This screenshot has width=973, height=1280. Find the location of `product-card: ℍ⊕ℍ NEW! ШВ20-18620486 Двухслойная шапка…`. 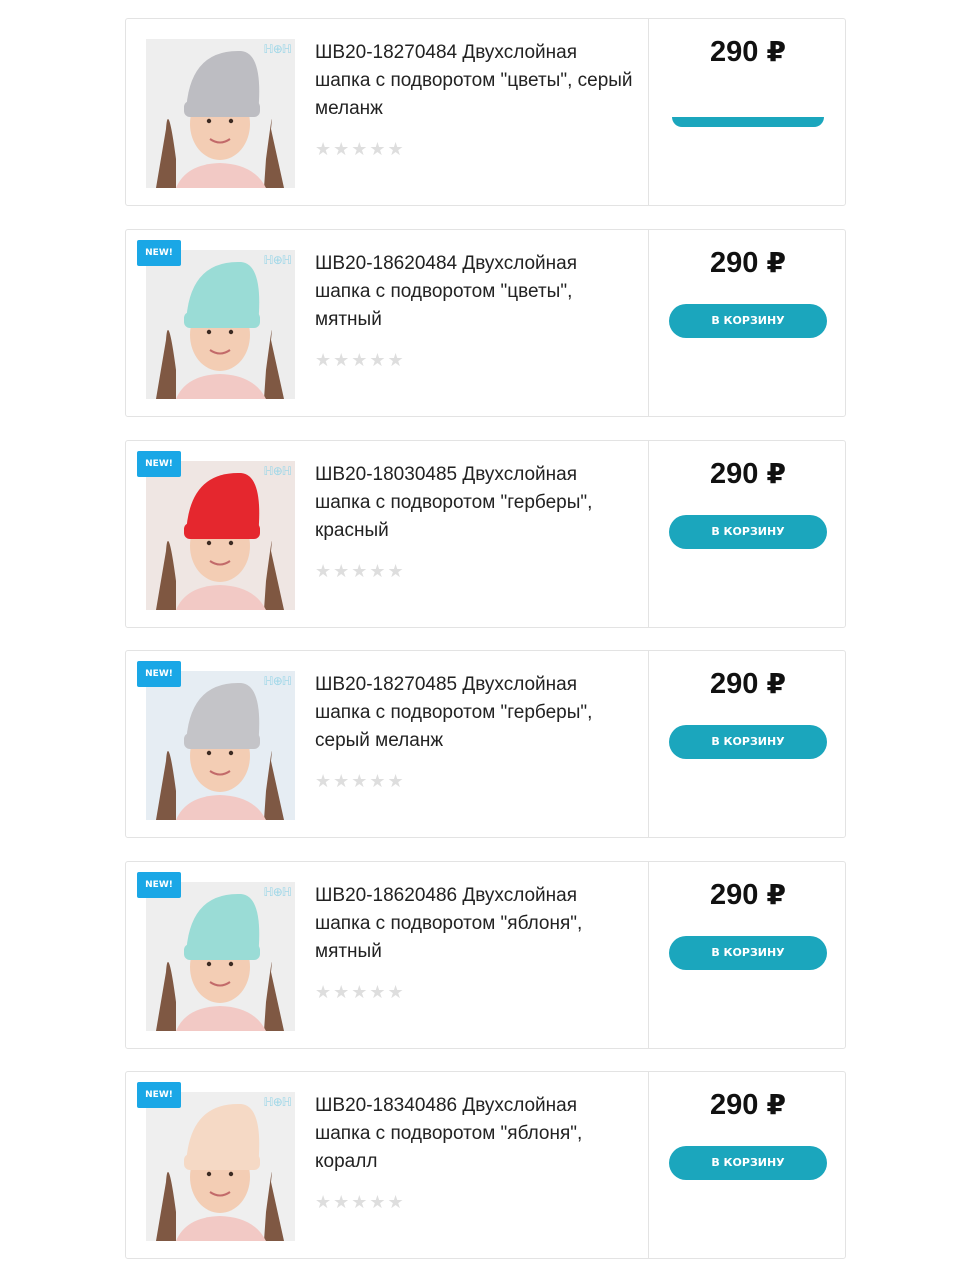

product-card: ℍ⊕ℍ NEW! ШВ20-18620486 Двухслойная шапка… is located at coordinates (485, 955).